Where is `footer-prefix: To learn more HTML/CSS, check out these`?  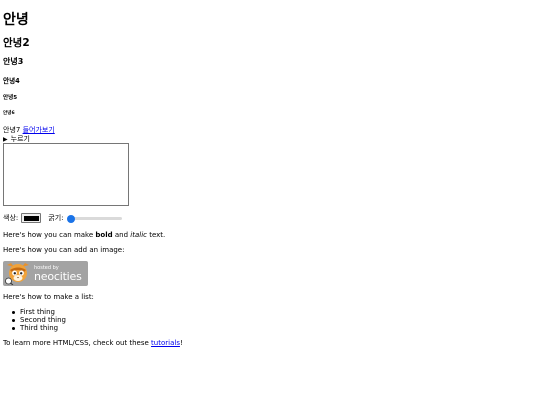
footer-prefix: To learn more HTML/CSS, check out these is located at coordinates (77, 343).